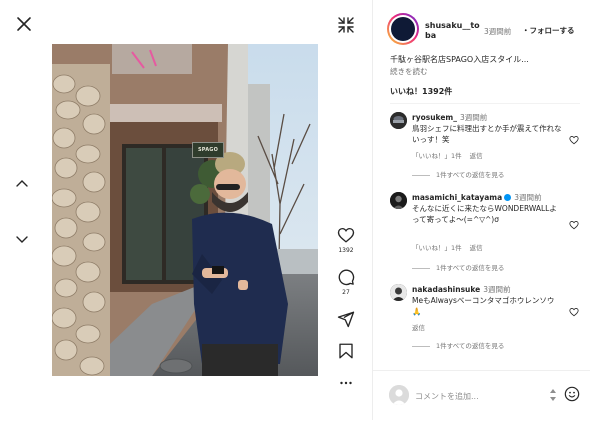 Image resolution: width=590 pixels, height=421 pixels. What do you see at coordinates (508, 197) in the screenshot?
I see `verified-icon` at bounding box center [508, 197].